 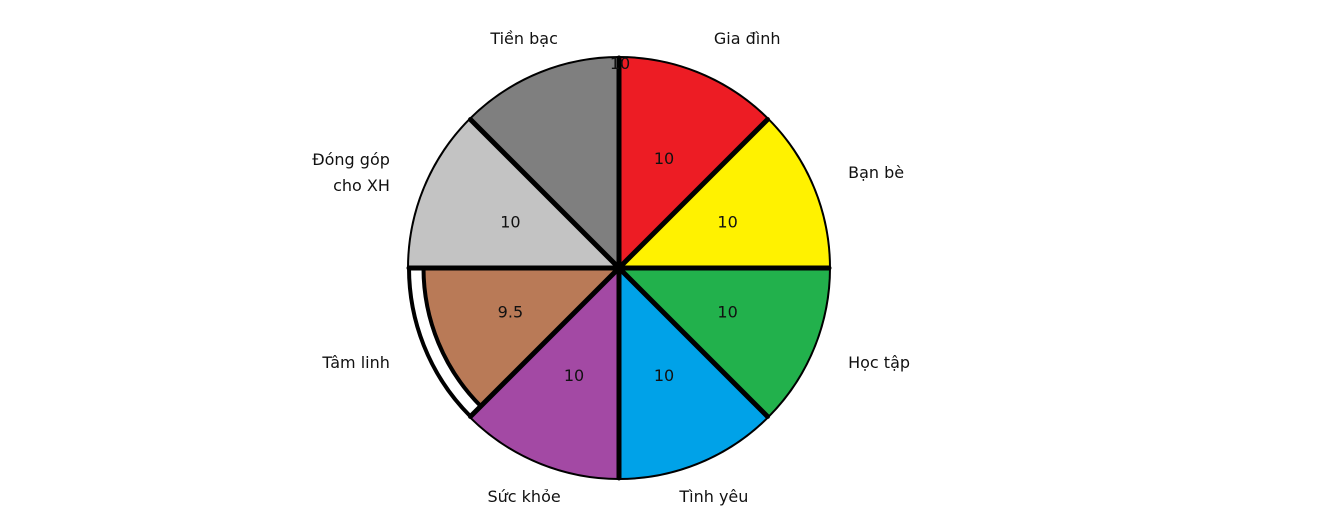 What do you see at coordinates (879, 362) in the screenshot?
I see `segment-label-hoc-tap: Học tập` at bounding box center [879, 362].